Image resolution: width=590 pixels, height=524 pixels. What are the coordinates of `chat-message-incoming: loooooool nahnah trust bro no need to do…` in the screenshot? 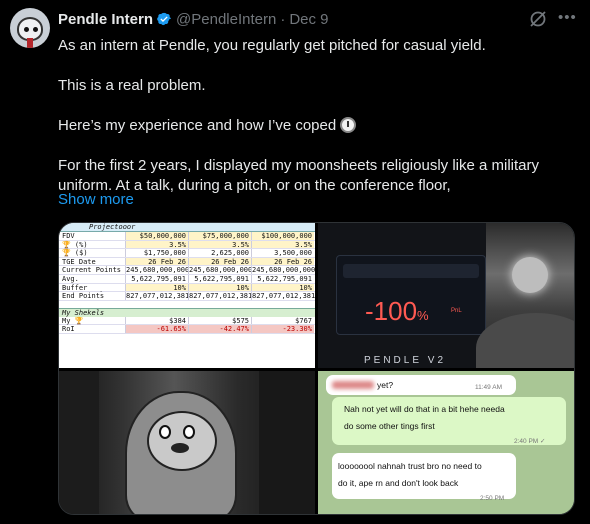 It's located at (424, 476).